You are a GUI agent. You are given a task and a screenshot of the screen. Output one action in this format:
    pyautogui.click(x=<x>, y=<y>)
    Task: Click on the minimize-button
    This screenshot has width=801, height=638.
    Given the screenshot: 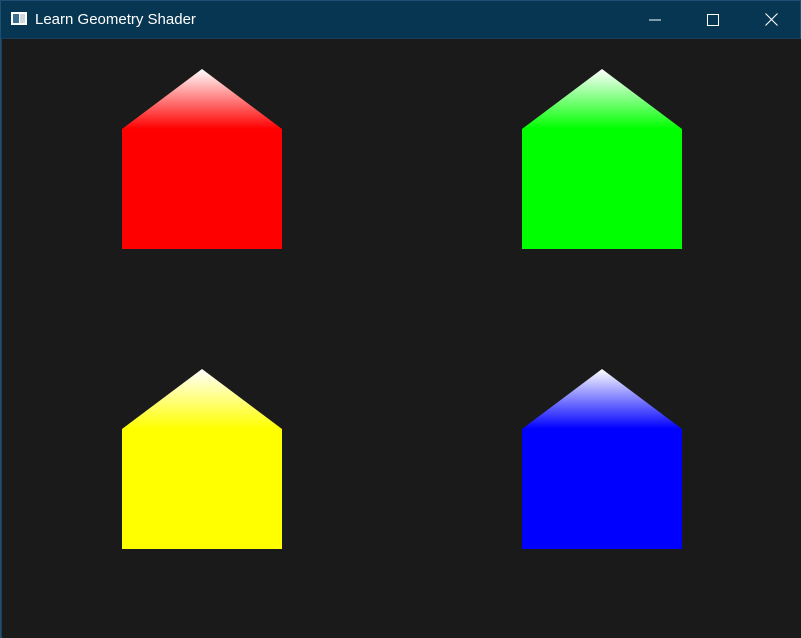 What is the action you would take?
    pyautogui.click(x=655, y=19)
    